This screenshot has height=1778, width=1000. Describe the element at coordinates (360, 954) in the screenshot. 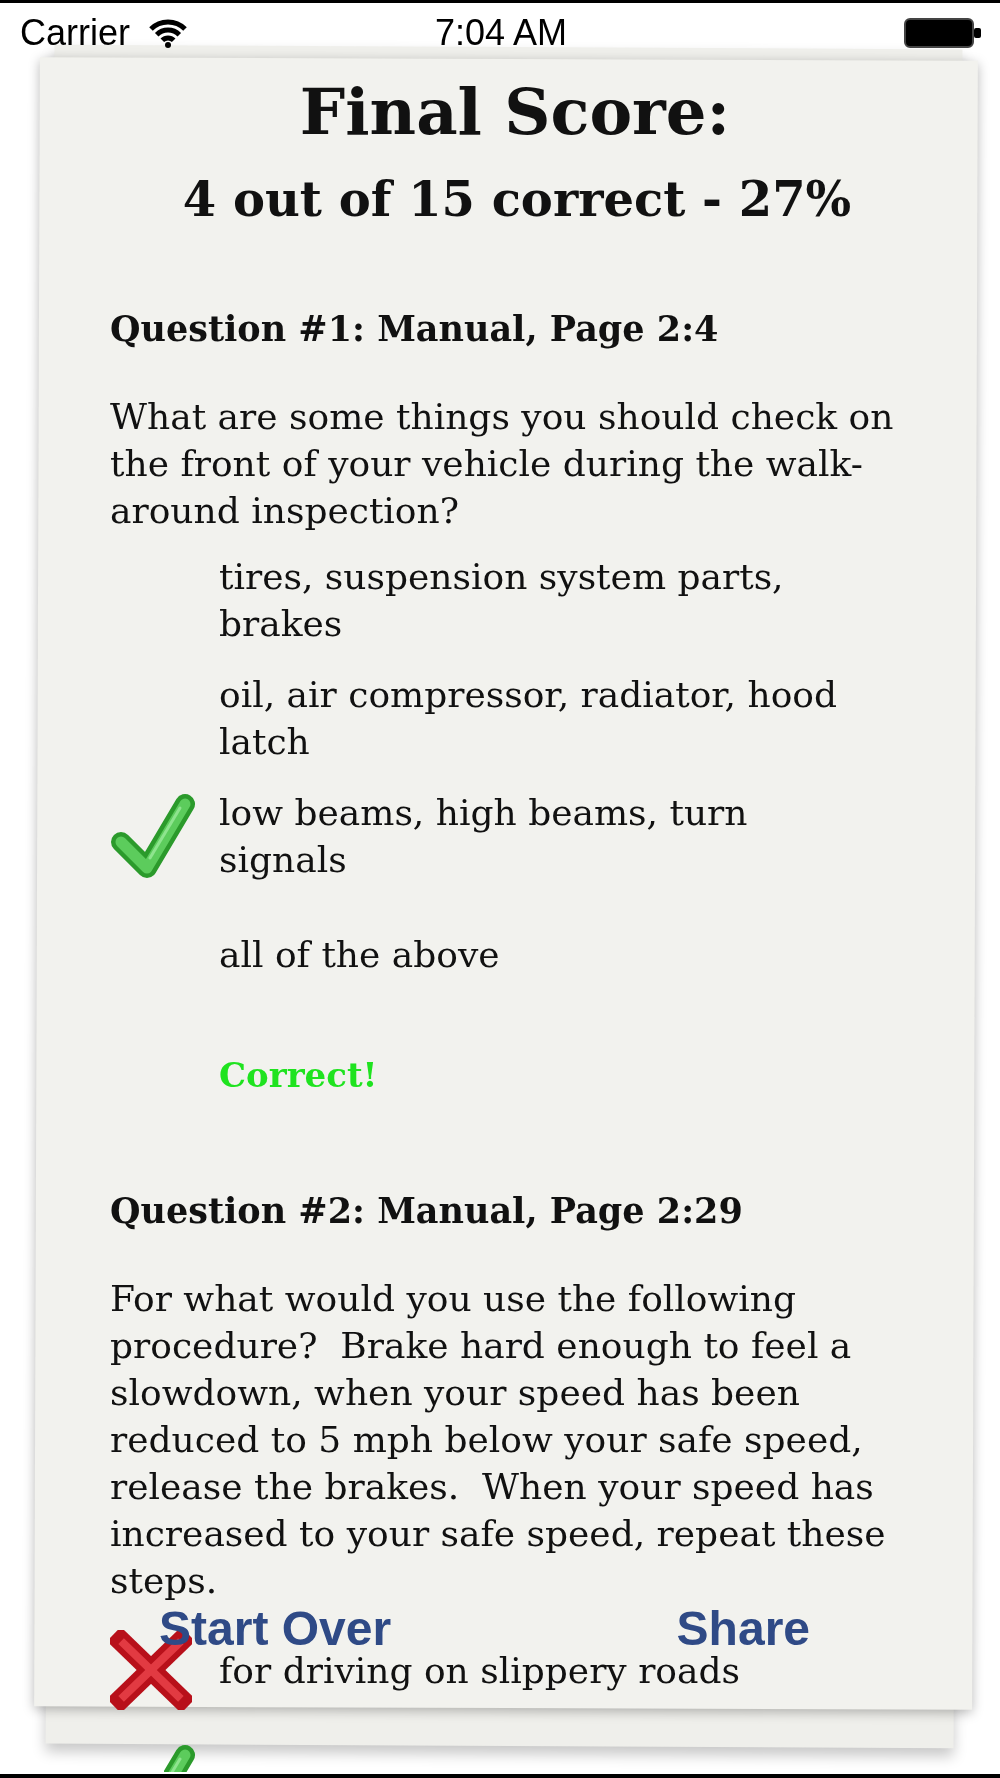

I see `answer-text: all of the above` at that location.